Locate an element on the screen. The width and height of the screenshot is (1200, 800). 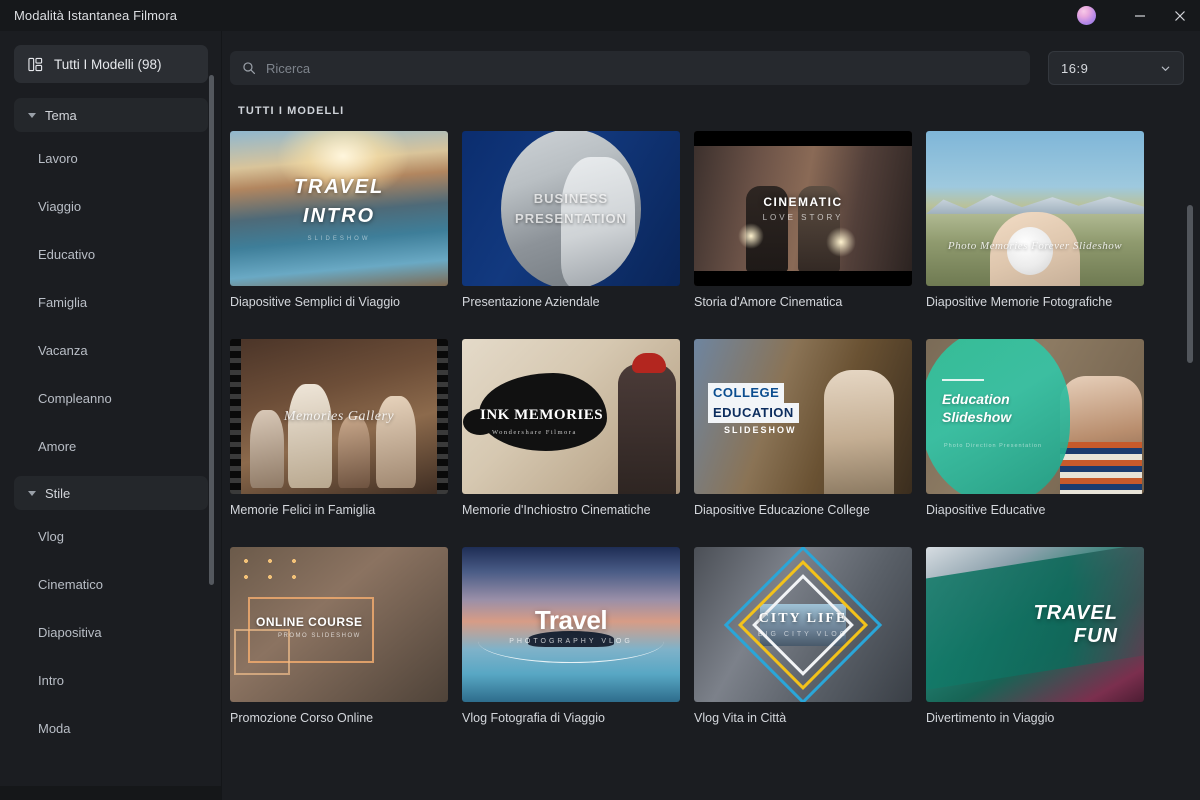
thumbnail-overlay-title: CITY LIFE is located at coordinates (803, 618).